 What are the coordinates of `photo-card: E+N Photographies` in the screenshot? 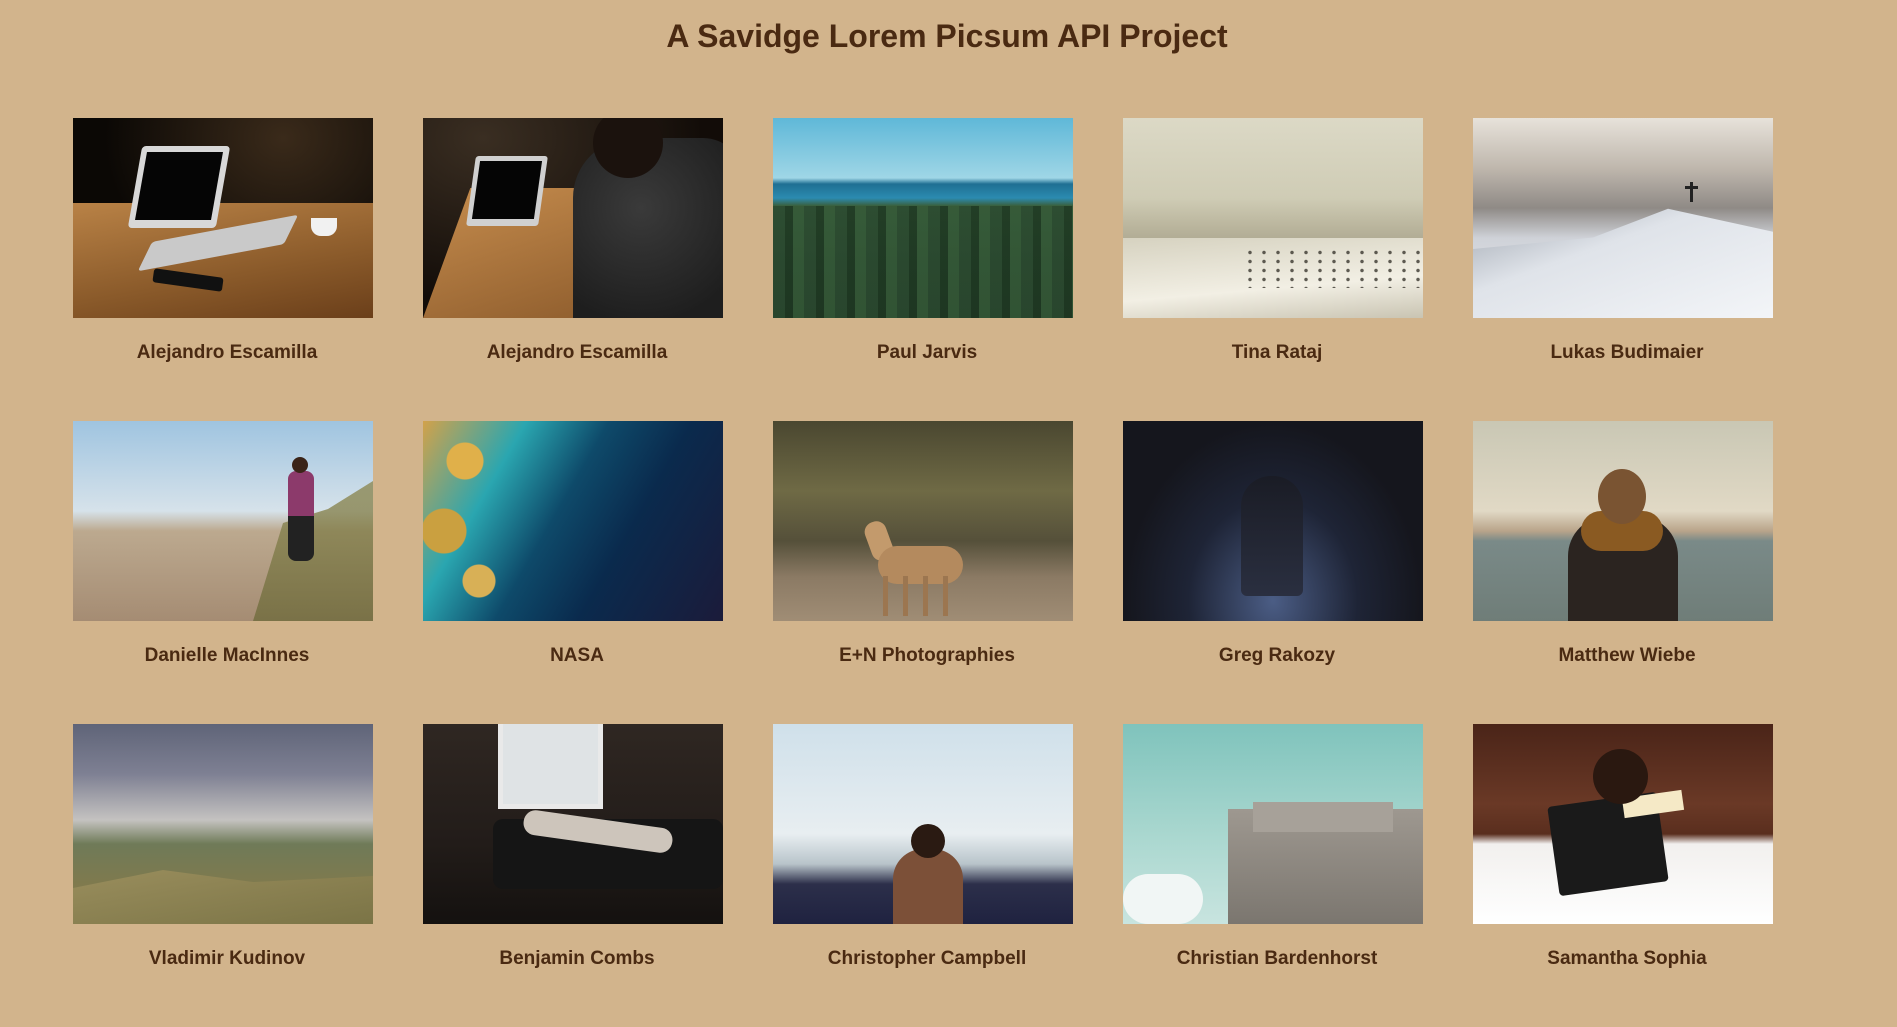 It's located at (923, 572).